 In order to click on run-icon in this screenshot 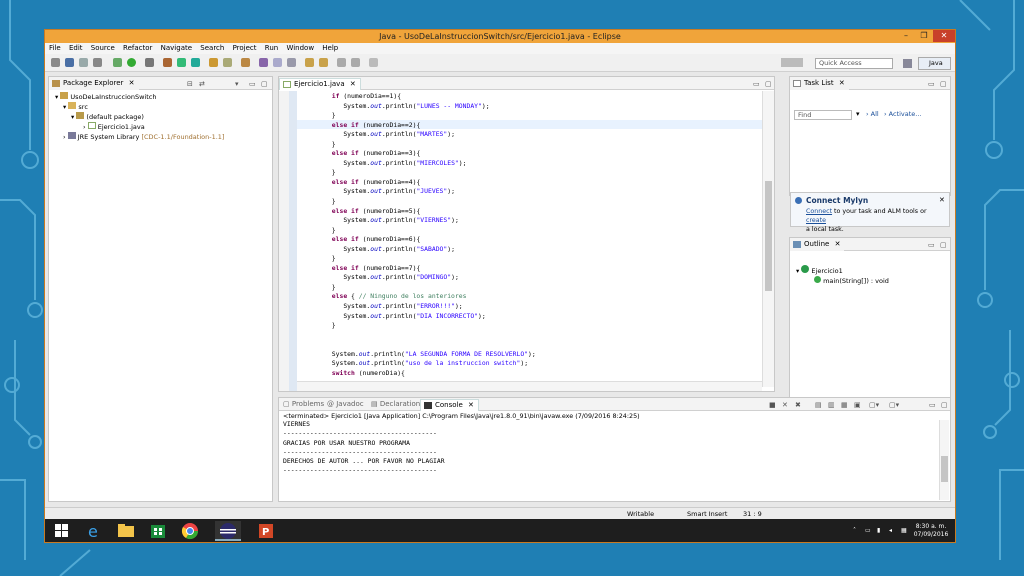, I will do `click(131, 62)`.